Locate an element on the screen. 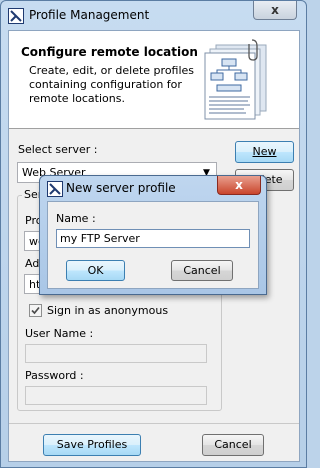  diagram-documents-illustration is located at coordinates (239, 80).